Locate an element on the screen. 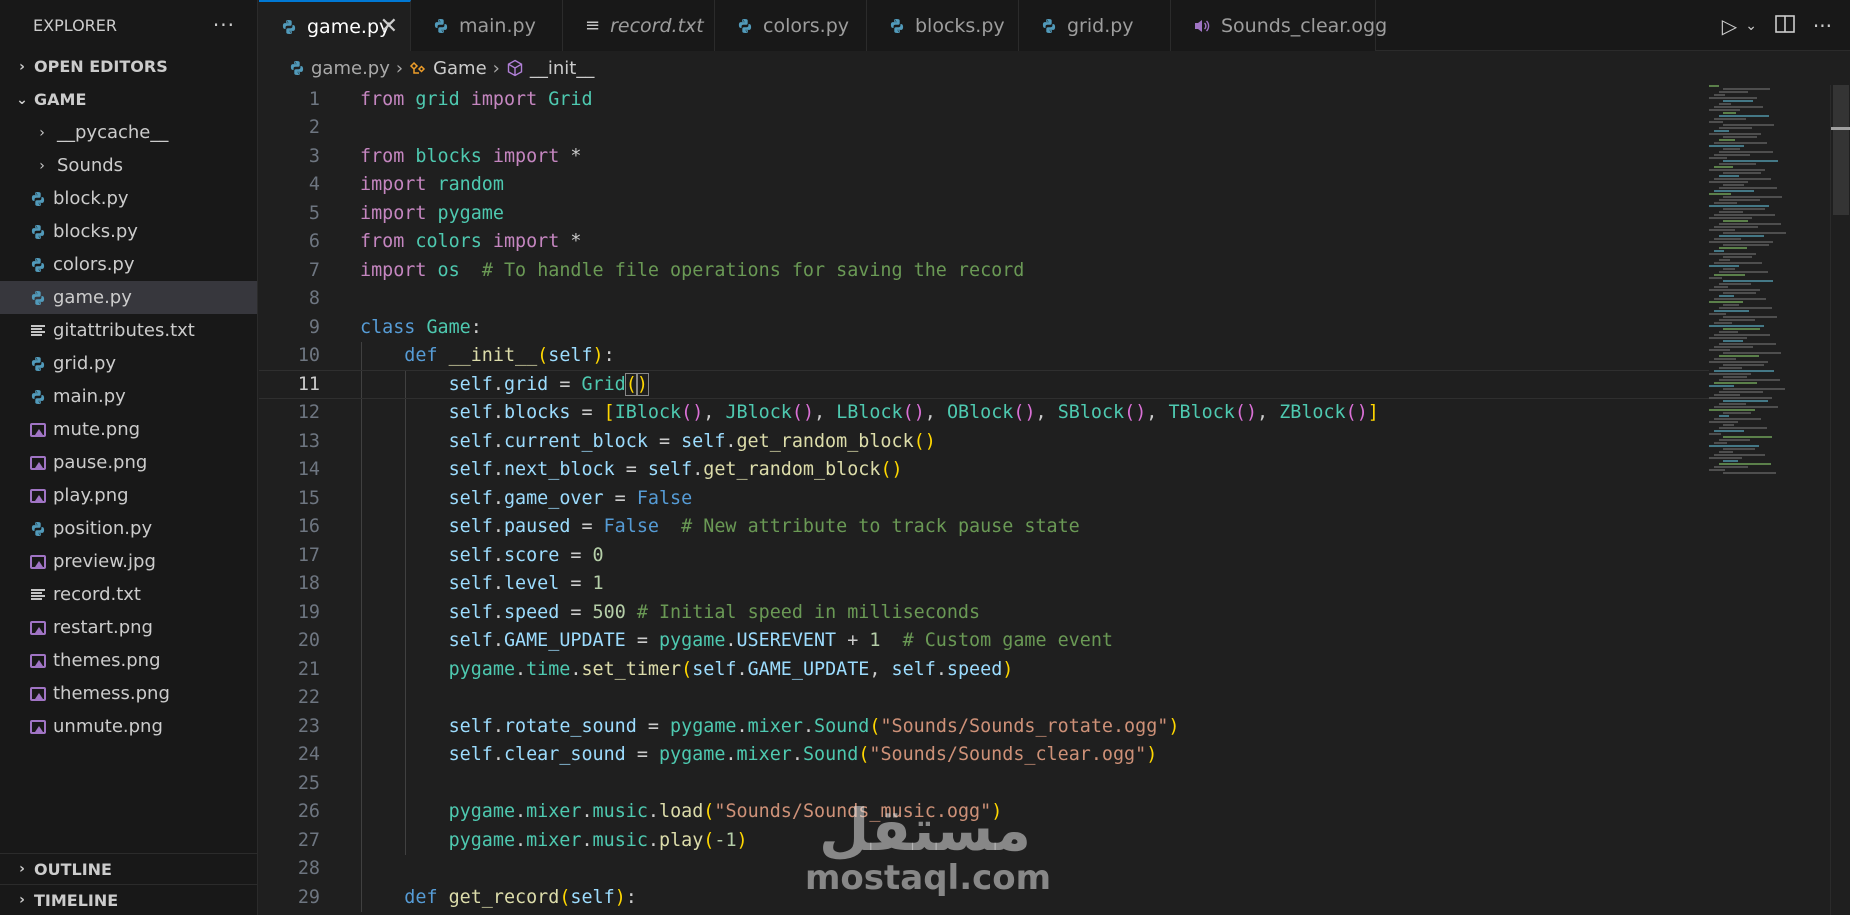  outline-panel: › OUTLINE is located at coordinates (129, 868).